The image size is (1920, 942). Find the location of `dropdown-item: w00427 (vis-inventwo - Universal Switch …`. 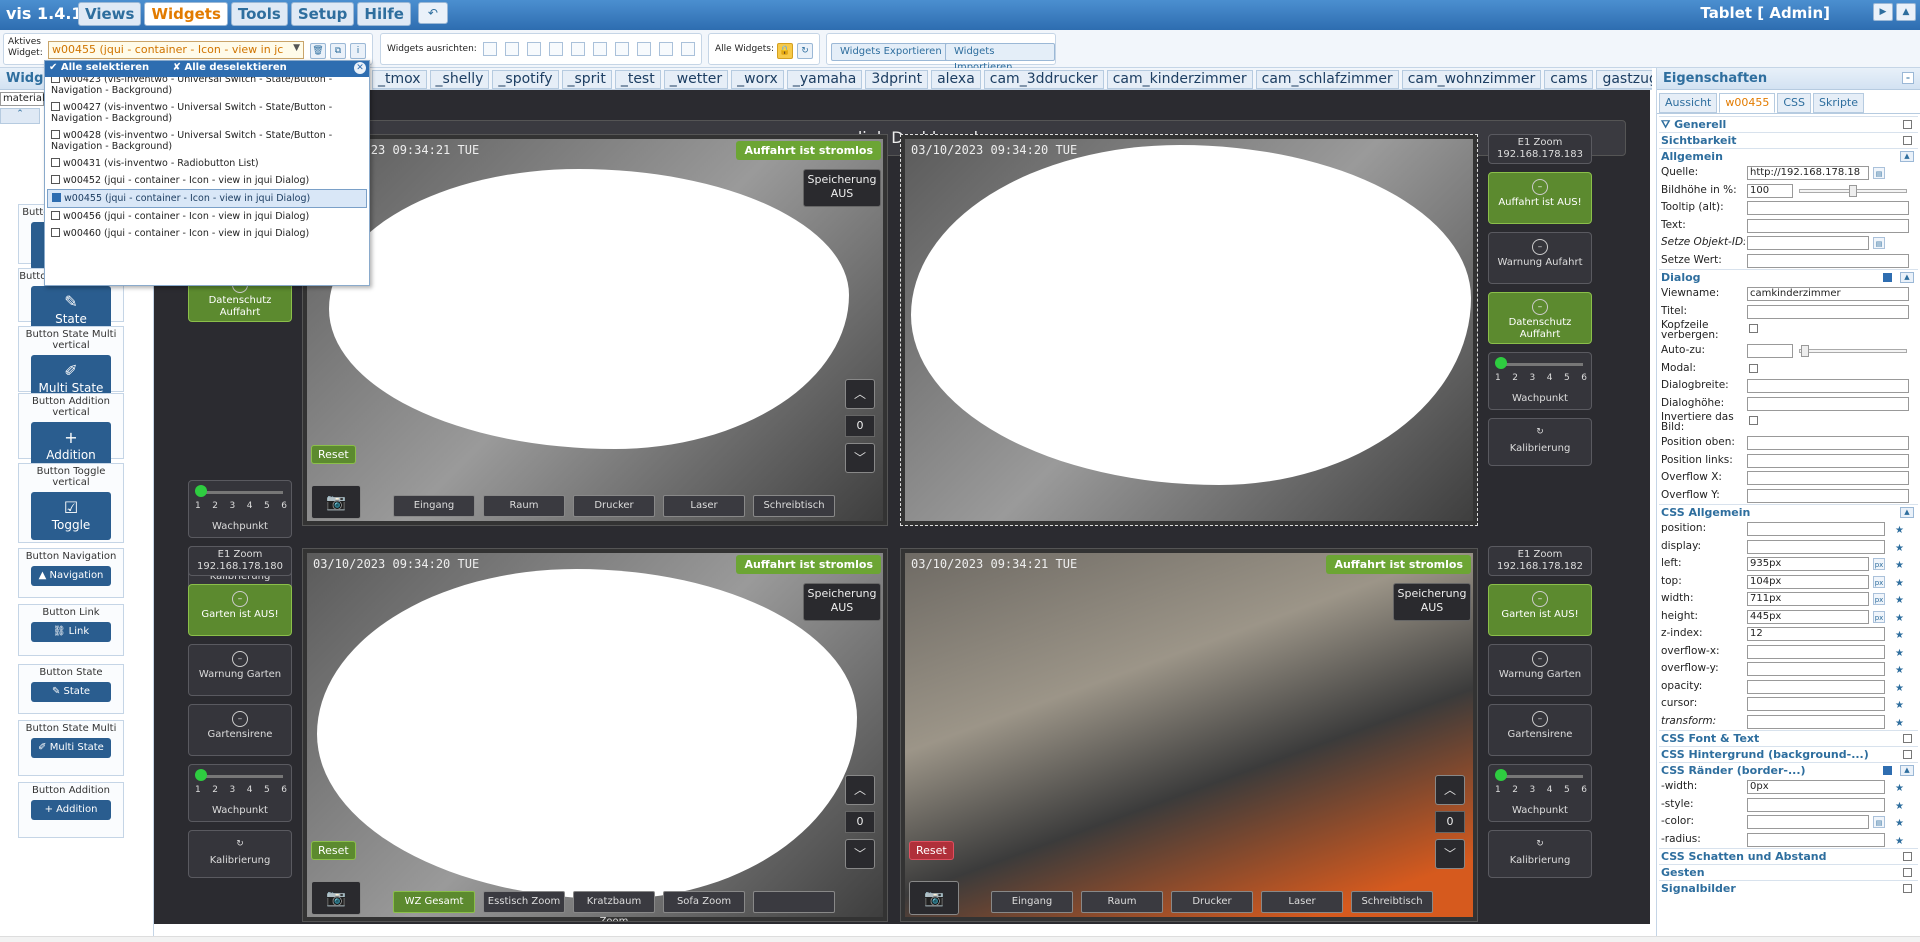

dropdown-item: w00427 (vis-inventwo - Universal Switch … is located at coordinates (207, 113).